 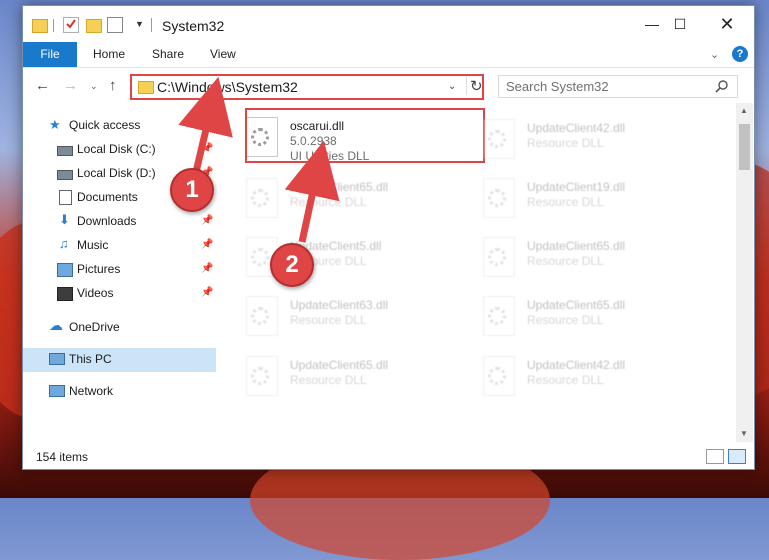 What do you see at coordinates (312, 191) in the screenshot?
I see `arrow-to-file` at bounding box center [312, 191].